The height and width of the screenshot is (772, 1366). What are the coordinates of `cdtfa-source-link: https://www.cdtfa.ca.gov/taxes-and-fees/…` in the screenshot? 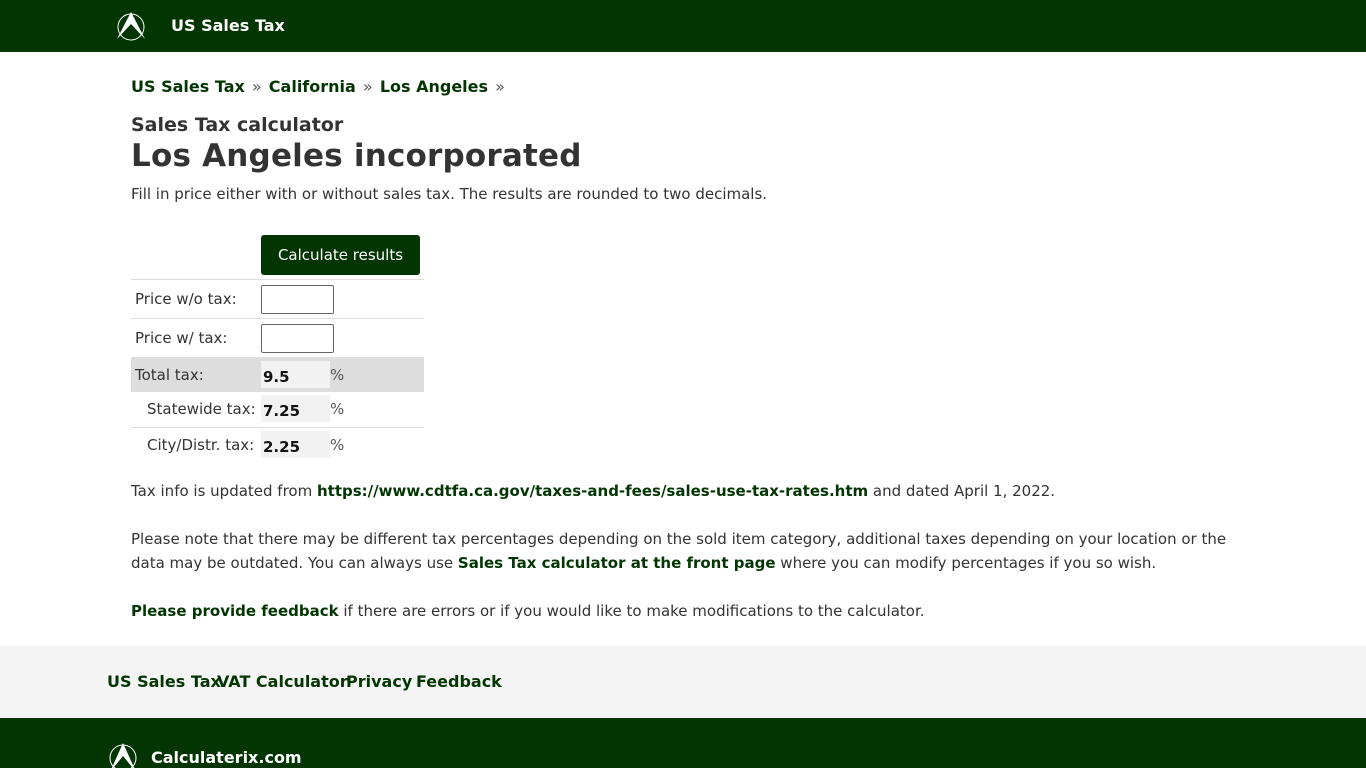 It's located at (592, 491).